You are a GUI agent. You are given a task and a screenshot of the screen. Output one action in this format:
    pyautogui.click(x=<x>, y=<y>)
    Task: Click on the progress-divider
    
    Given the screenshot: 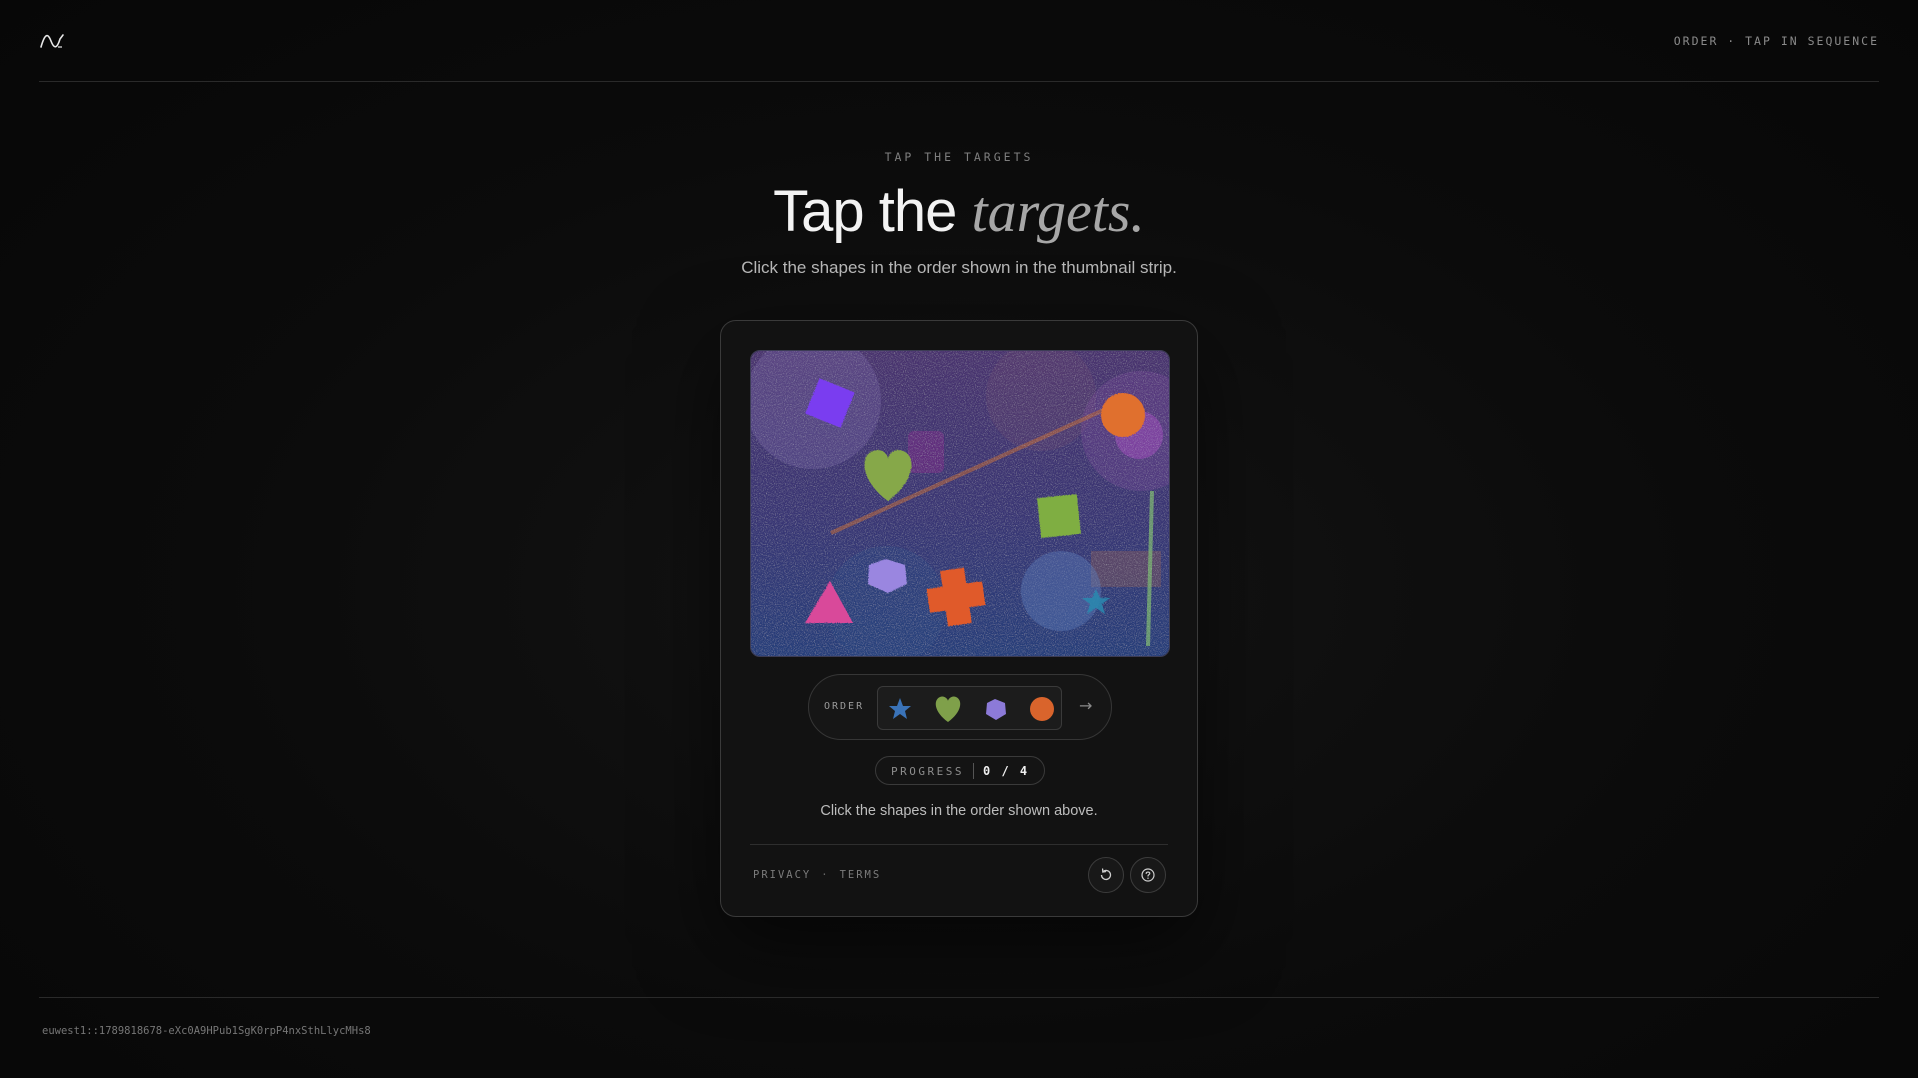 What is the action you would take?
    pyautogui.click(x=973, y=771)
    